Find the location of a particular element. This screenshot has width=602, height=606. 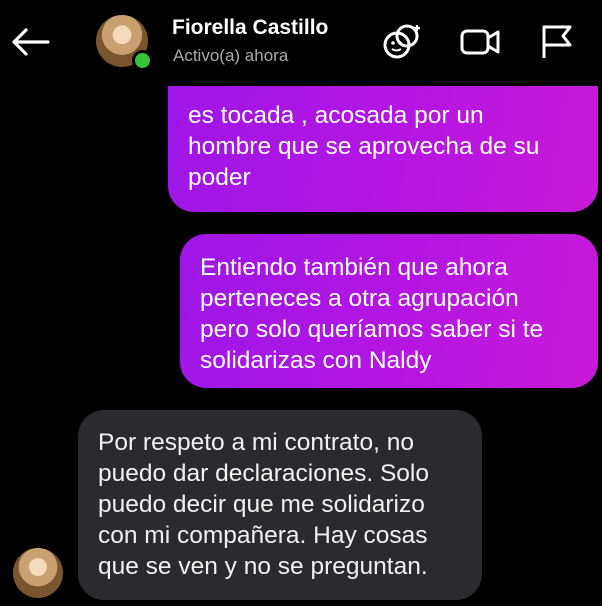

message-line: poder is located at coordinates (219, 177).